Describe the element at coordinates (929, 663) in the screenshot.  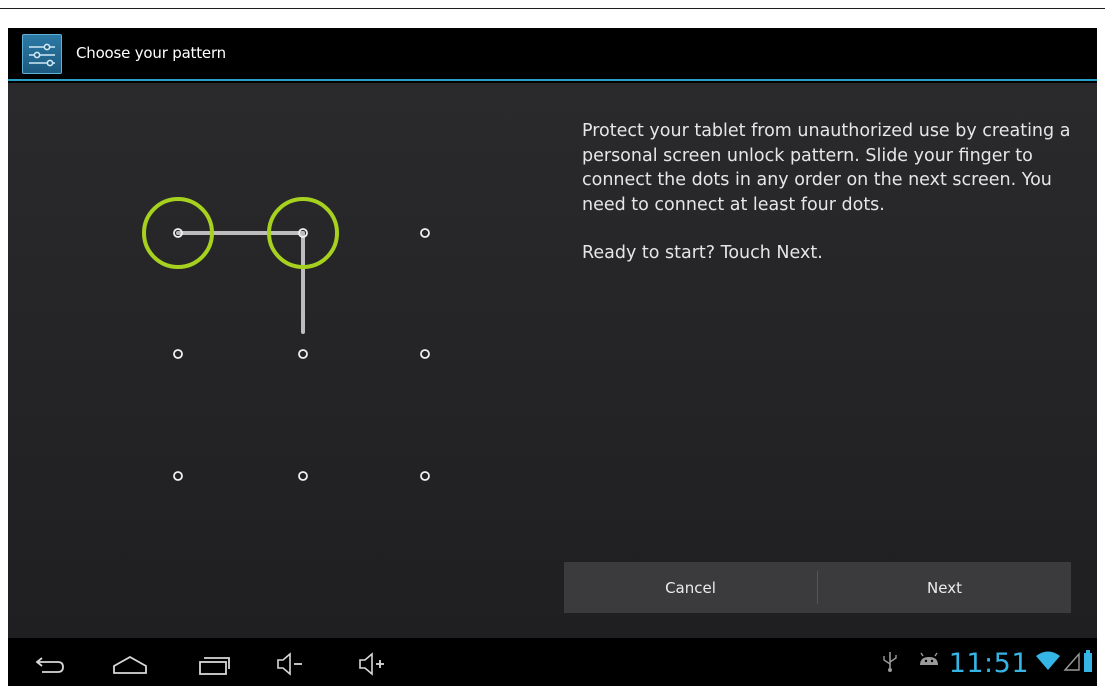
I see `android-debug-icon` at that location.